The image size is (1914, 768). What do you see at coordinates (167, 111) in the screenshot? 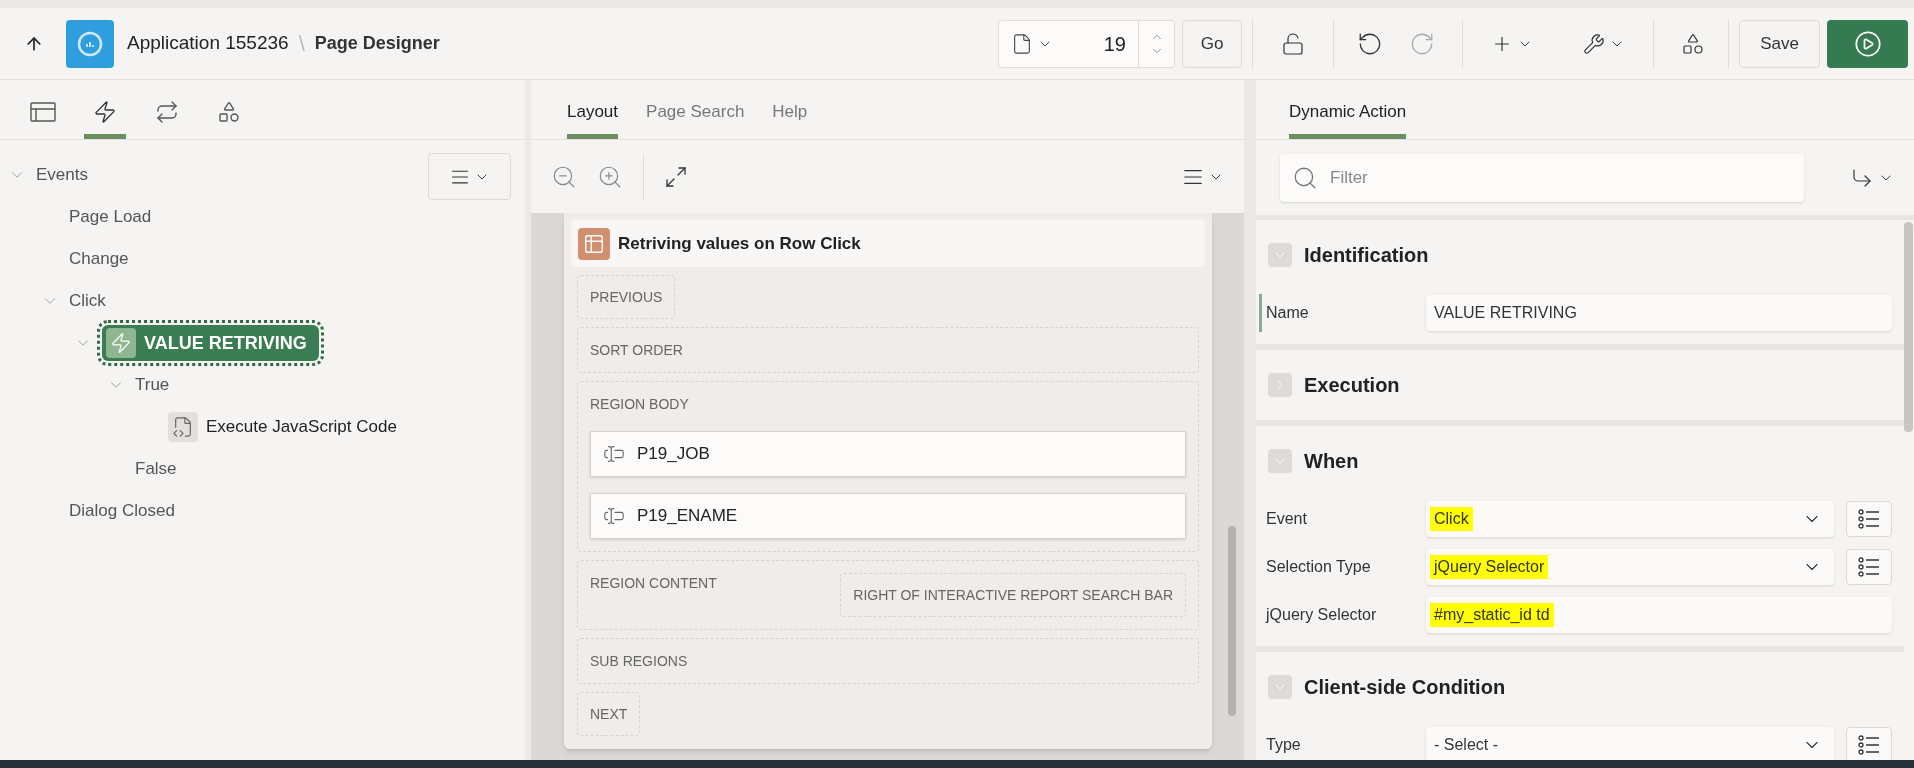
I see `loop-arrows-icon` at bounding box center [167, 111].